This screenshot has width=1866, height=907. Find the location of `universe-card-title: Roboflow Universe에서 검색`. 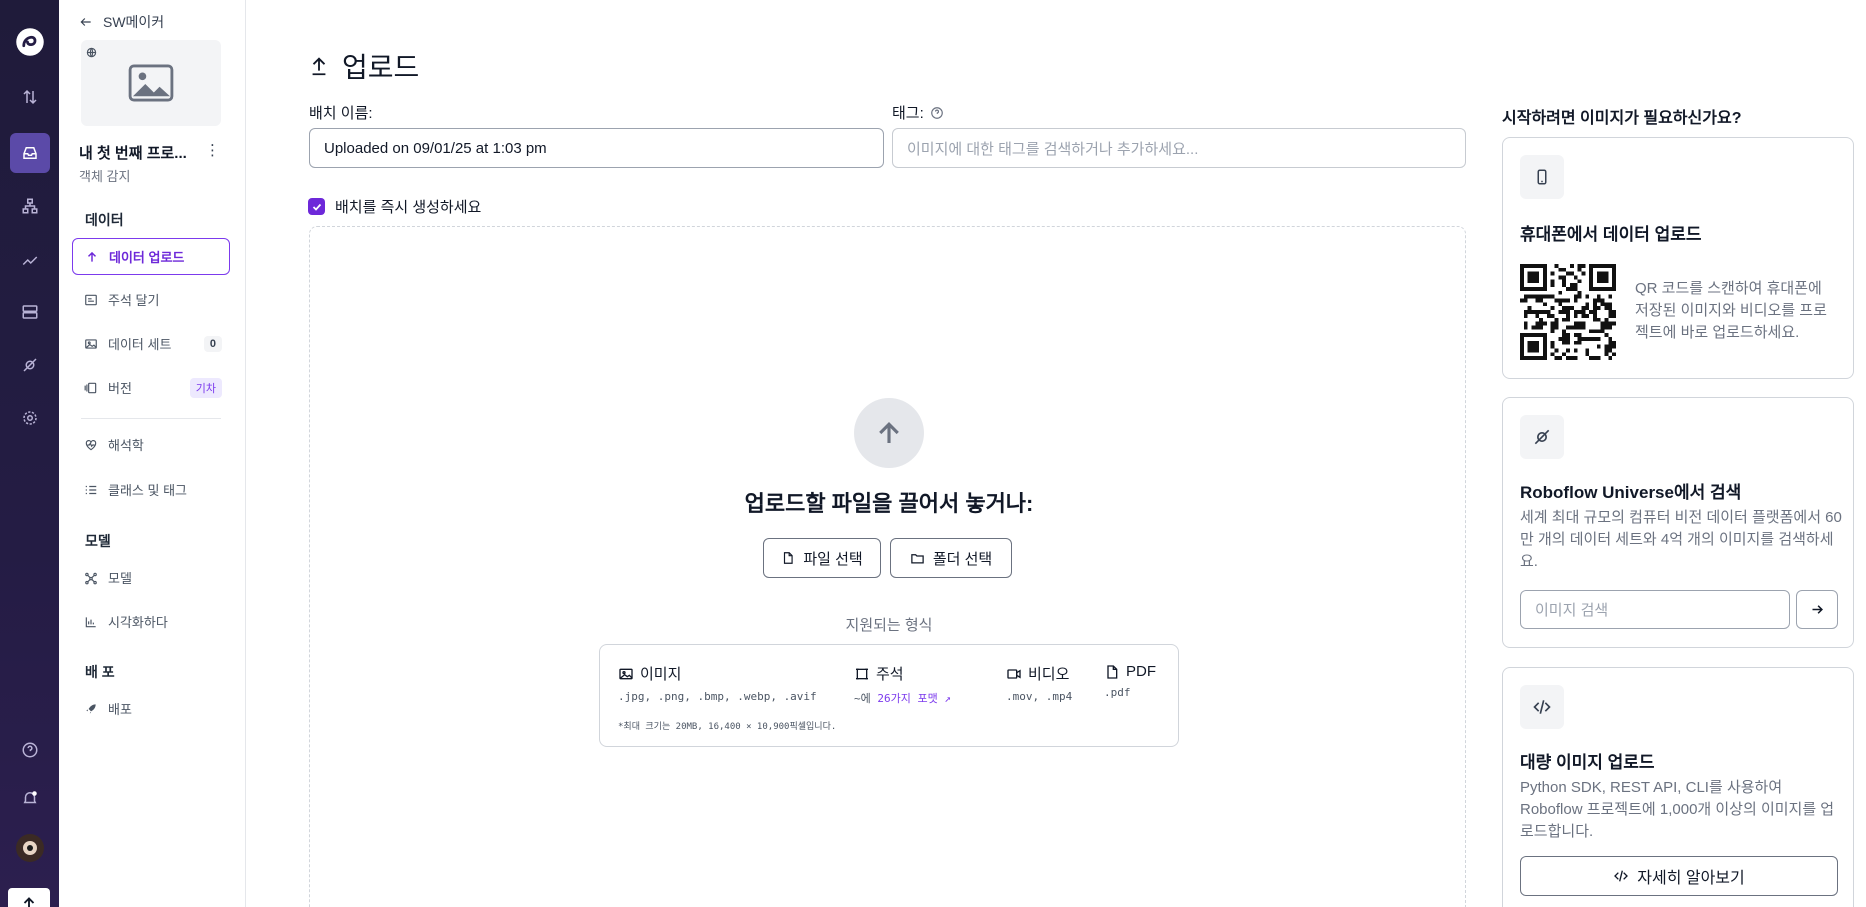

universe-card-title: Roboflow Universe에서 검색 is located at coordinates (1631, 492).